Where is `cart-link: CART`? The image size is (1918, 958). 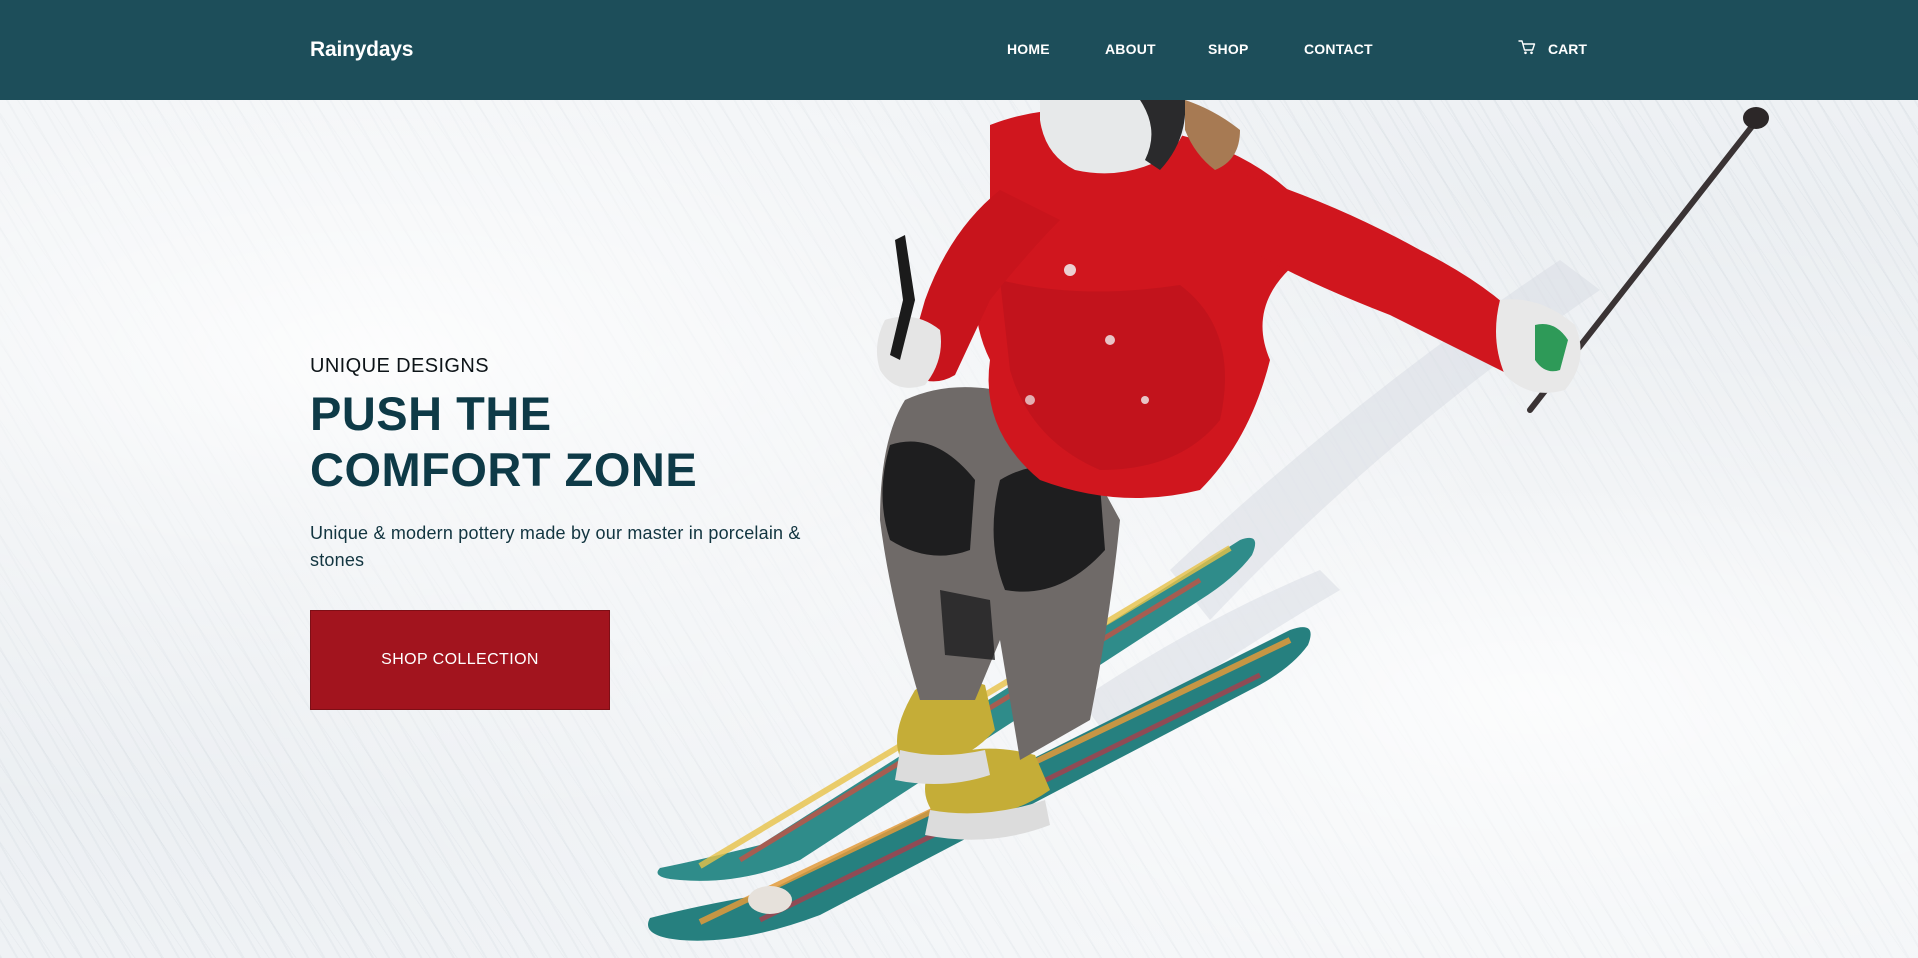 cart-link: CART is located at coordinates (1552, 48).